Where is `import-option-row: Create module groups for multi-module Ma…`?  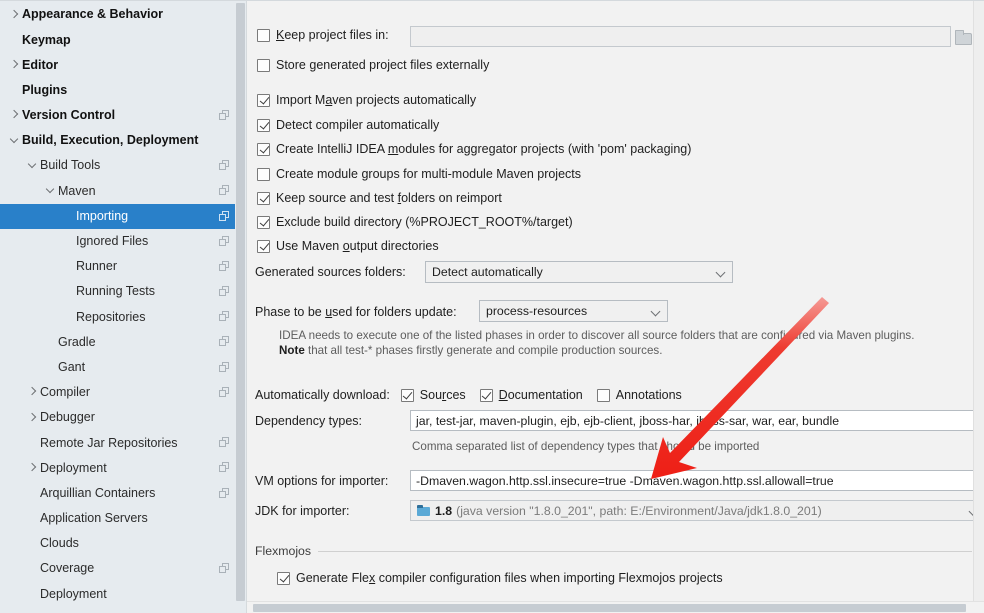
import-option-row: Create module groups for multi-module Ma… is located at coordinates (419, 174).